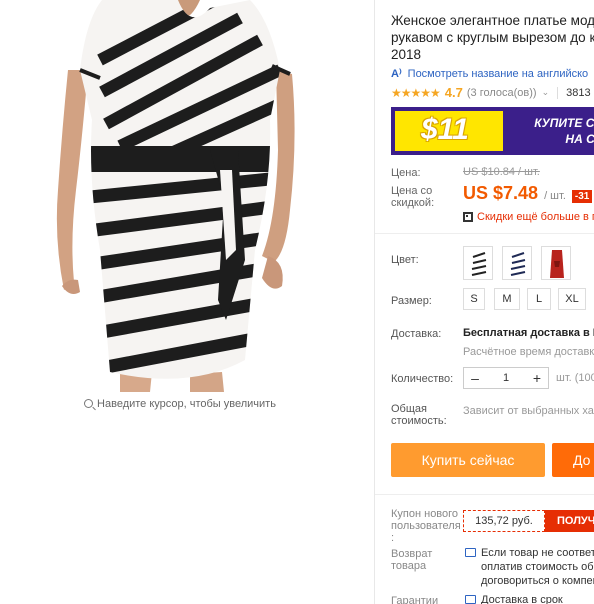  Describe the element at coordinates (415, 599) in the screenshot. I see `guarantees-label: Гарантии` at that location.